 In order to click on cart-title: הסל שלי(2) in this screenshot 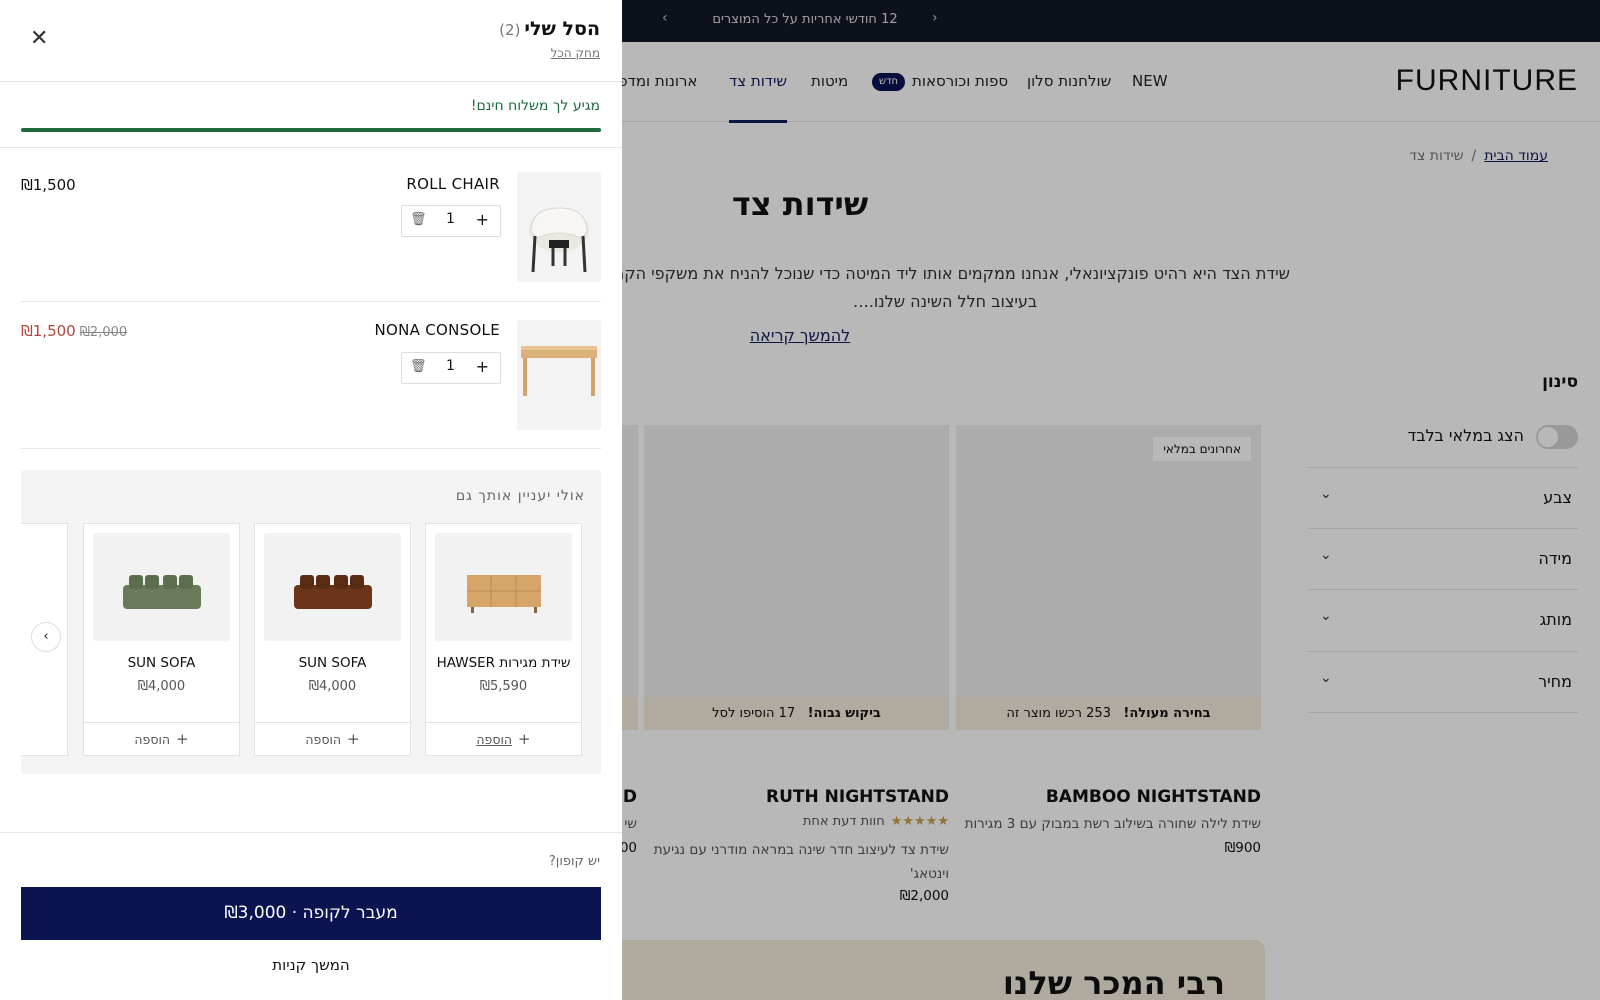, I will do `click(549, 29)`.